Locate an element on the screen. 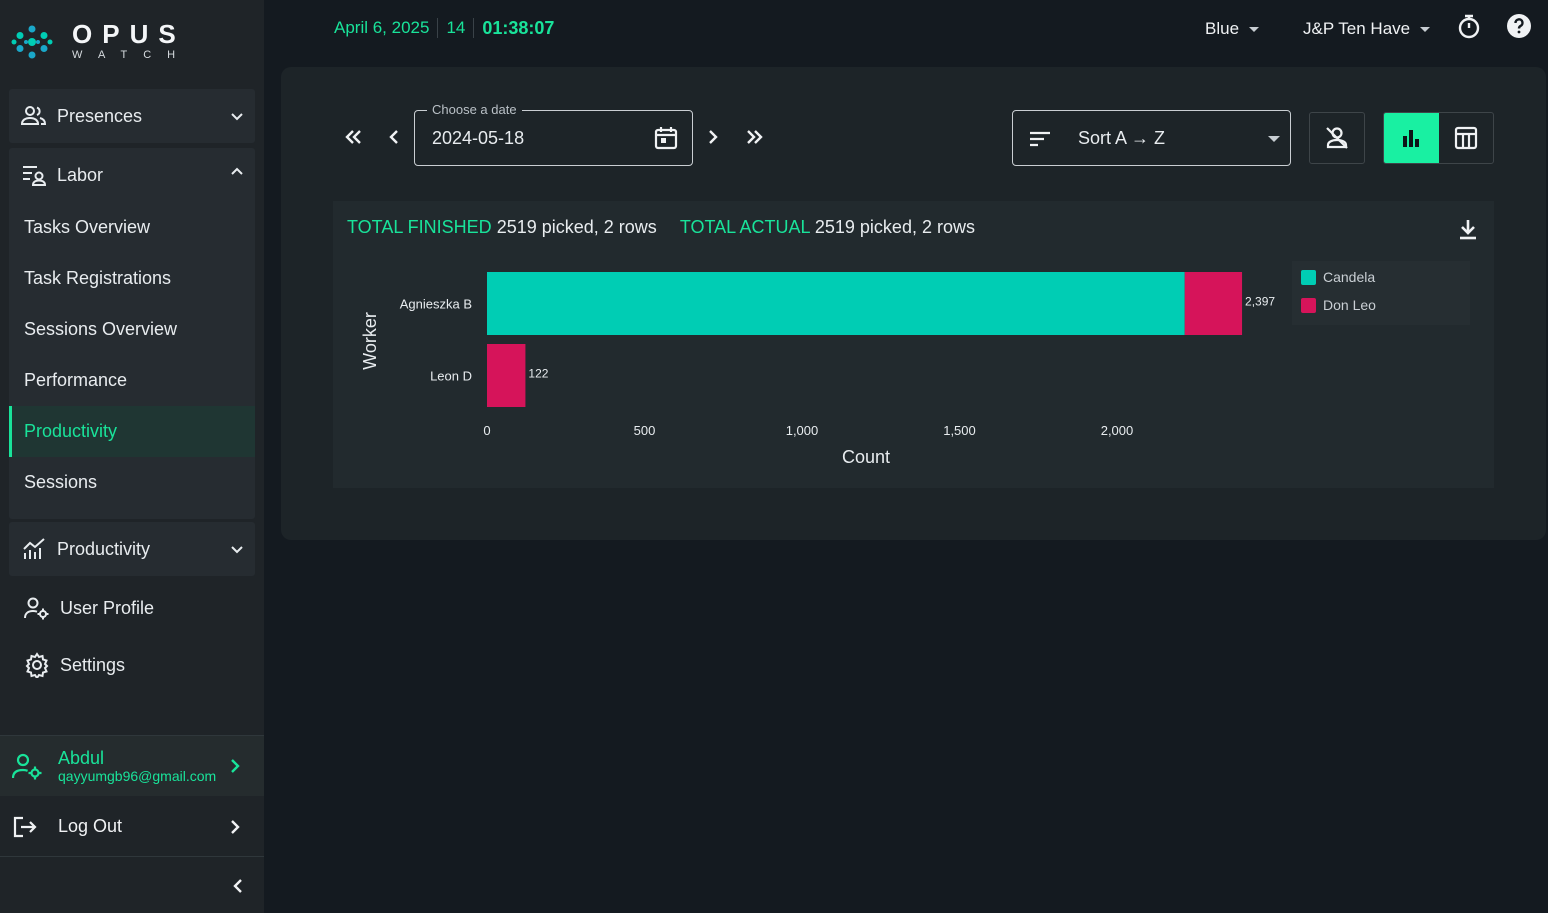 This screenshot has height=913, width=1548. x-tick-label: 500 is located at coordinates (645, 430).